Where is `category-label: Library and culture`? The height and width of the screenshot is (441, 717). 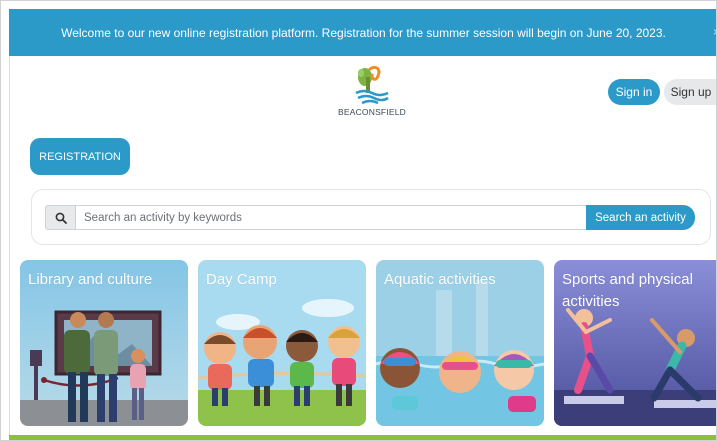
category-label: Library and culture is located at coordinates (90, 279).